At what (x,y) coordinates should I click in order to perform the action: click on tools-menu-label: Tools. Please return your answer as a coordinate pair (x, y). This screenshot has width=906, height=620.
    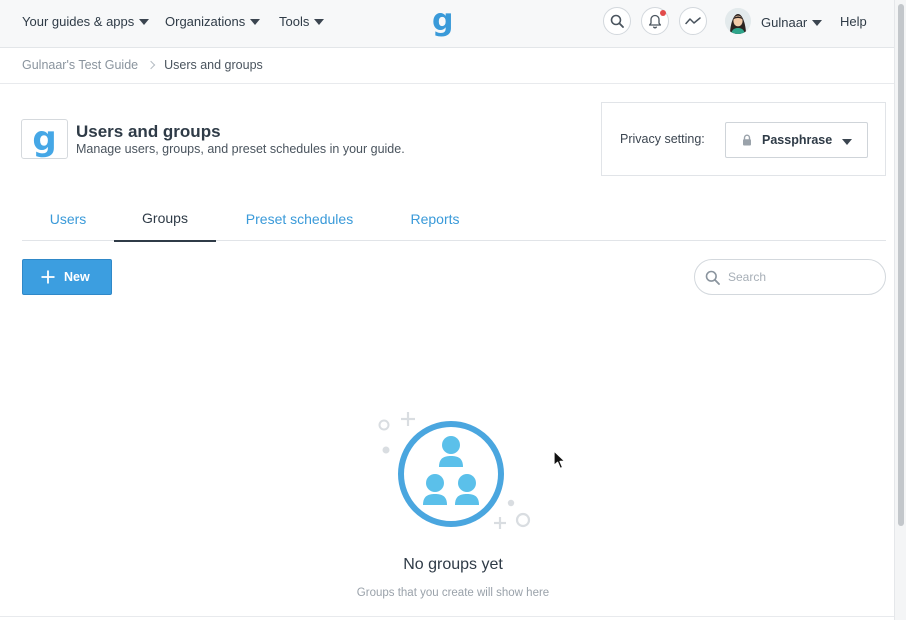
    Looking at the image, I should click on (294, 21).